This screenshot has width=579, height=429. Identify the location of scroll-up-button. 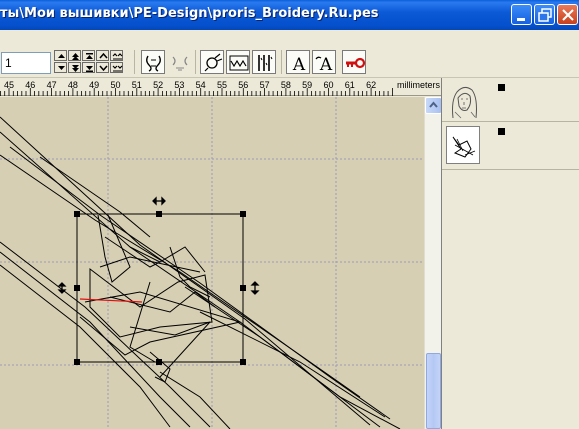
(433, 105).